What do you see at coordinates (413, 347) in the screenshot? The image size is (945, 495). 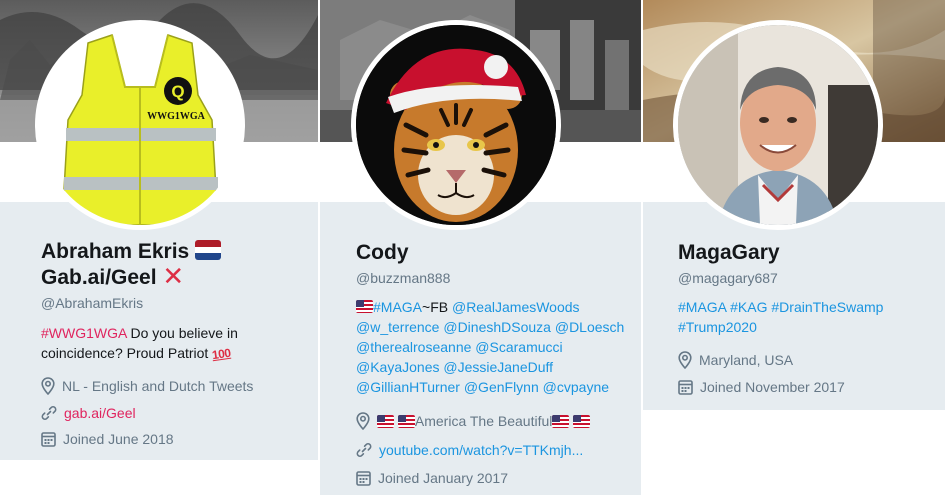 I see `bio-mention: @therealroseanne` at bounding box center [413, 347].